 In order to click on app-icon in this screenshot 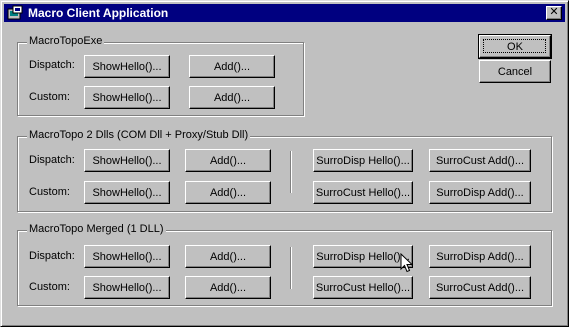, I will do `click(15, 12)`.